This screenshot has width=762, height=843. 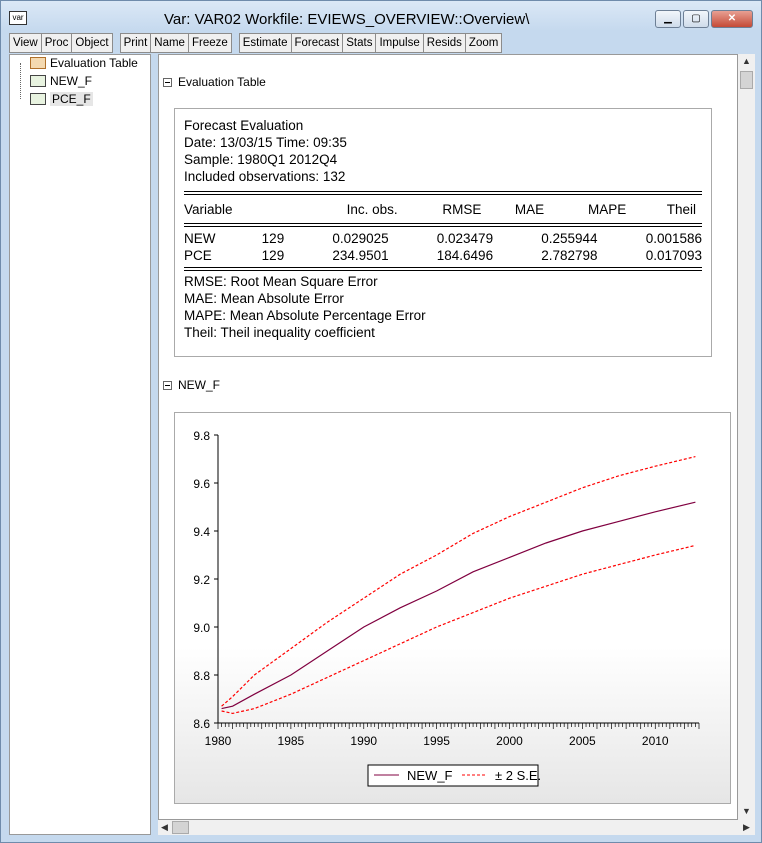 I want to click on tree-item-evaluation-table: Evaluation Table, so click(x=84, y=63).